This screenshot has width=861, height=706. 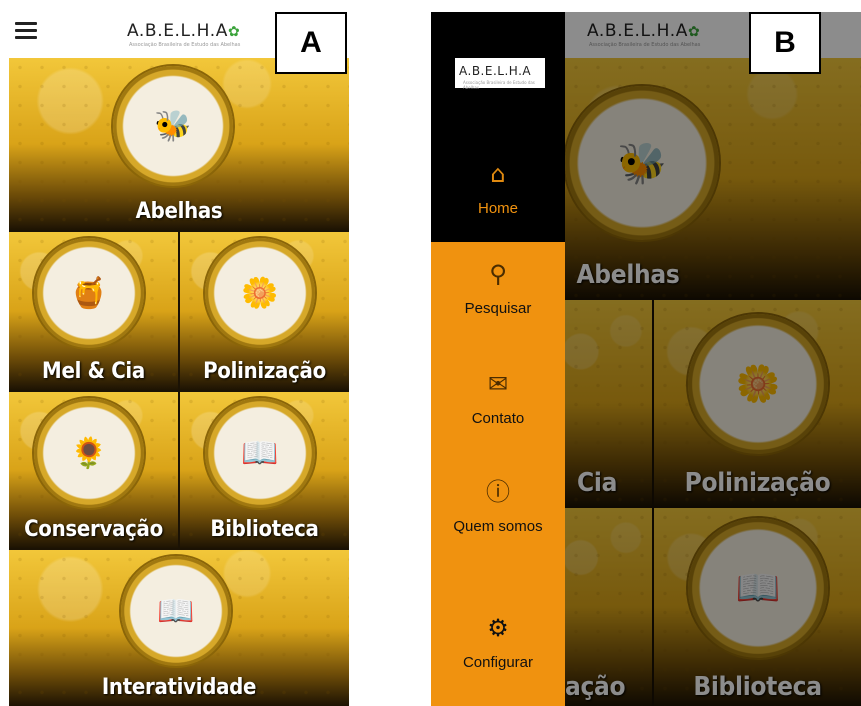 I want to click on tile-conservacao: 🌻 Conservação, so click(x=93, y=470).